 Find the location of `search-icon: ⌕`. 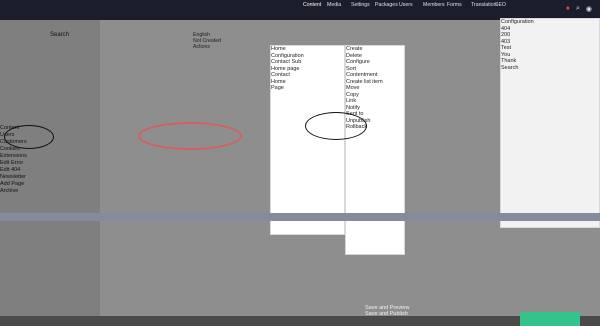

search-icon: ⌕ is located at coordinates (578, 9).